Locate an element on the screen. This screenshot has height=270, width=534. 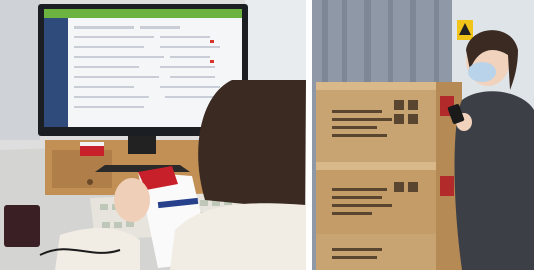
person-hair is located at coordinates (252, 145).